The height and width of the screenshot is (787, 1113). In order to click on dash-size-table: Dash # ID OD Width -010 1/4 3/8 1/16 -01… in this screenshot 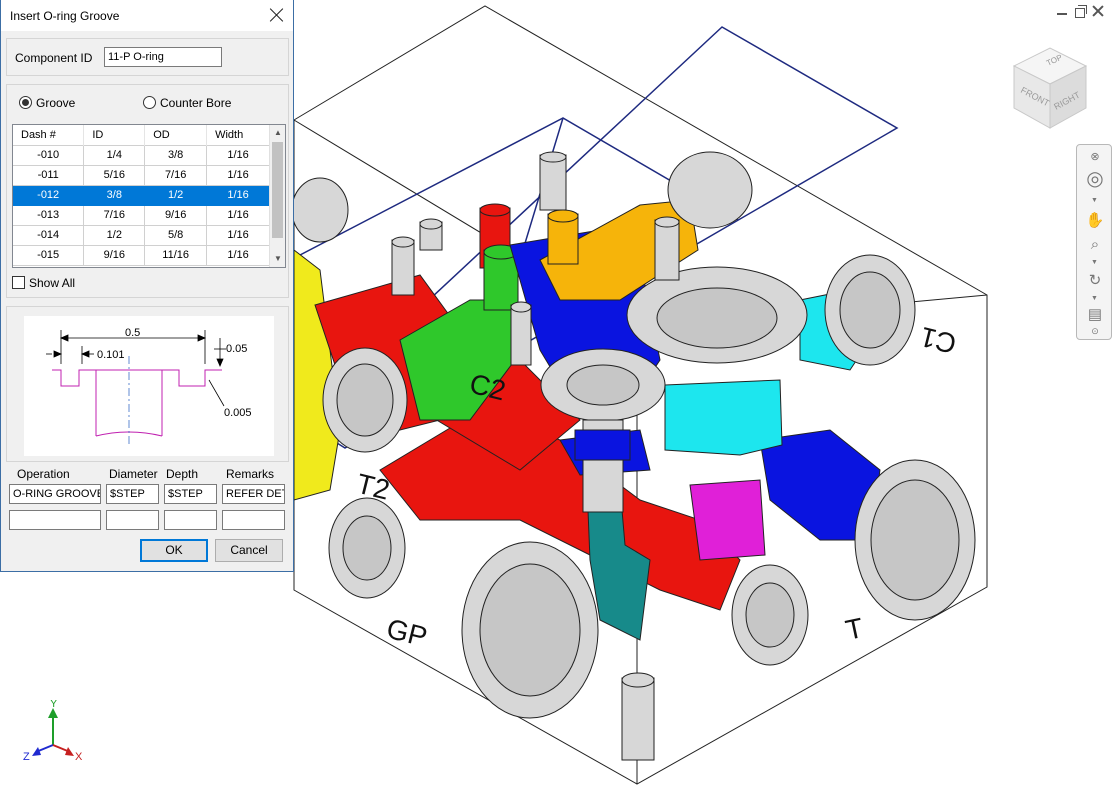, I will do `click(149, 196)`.